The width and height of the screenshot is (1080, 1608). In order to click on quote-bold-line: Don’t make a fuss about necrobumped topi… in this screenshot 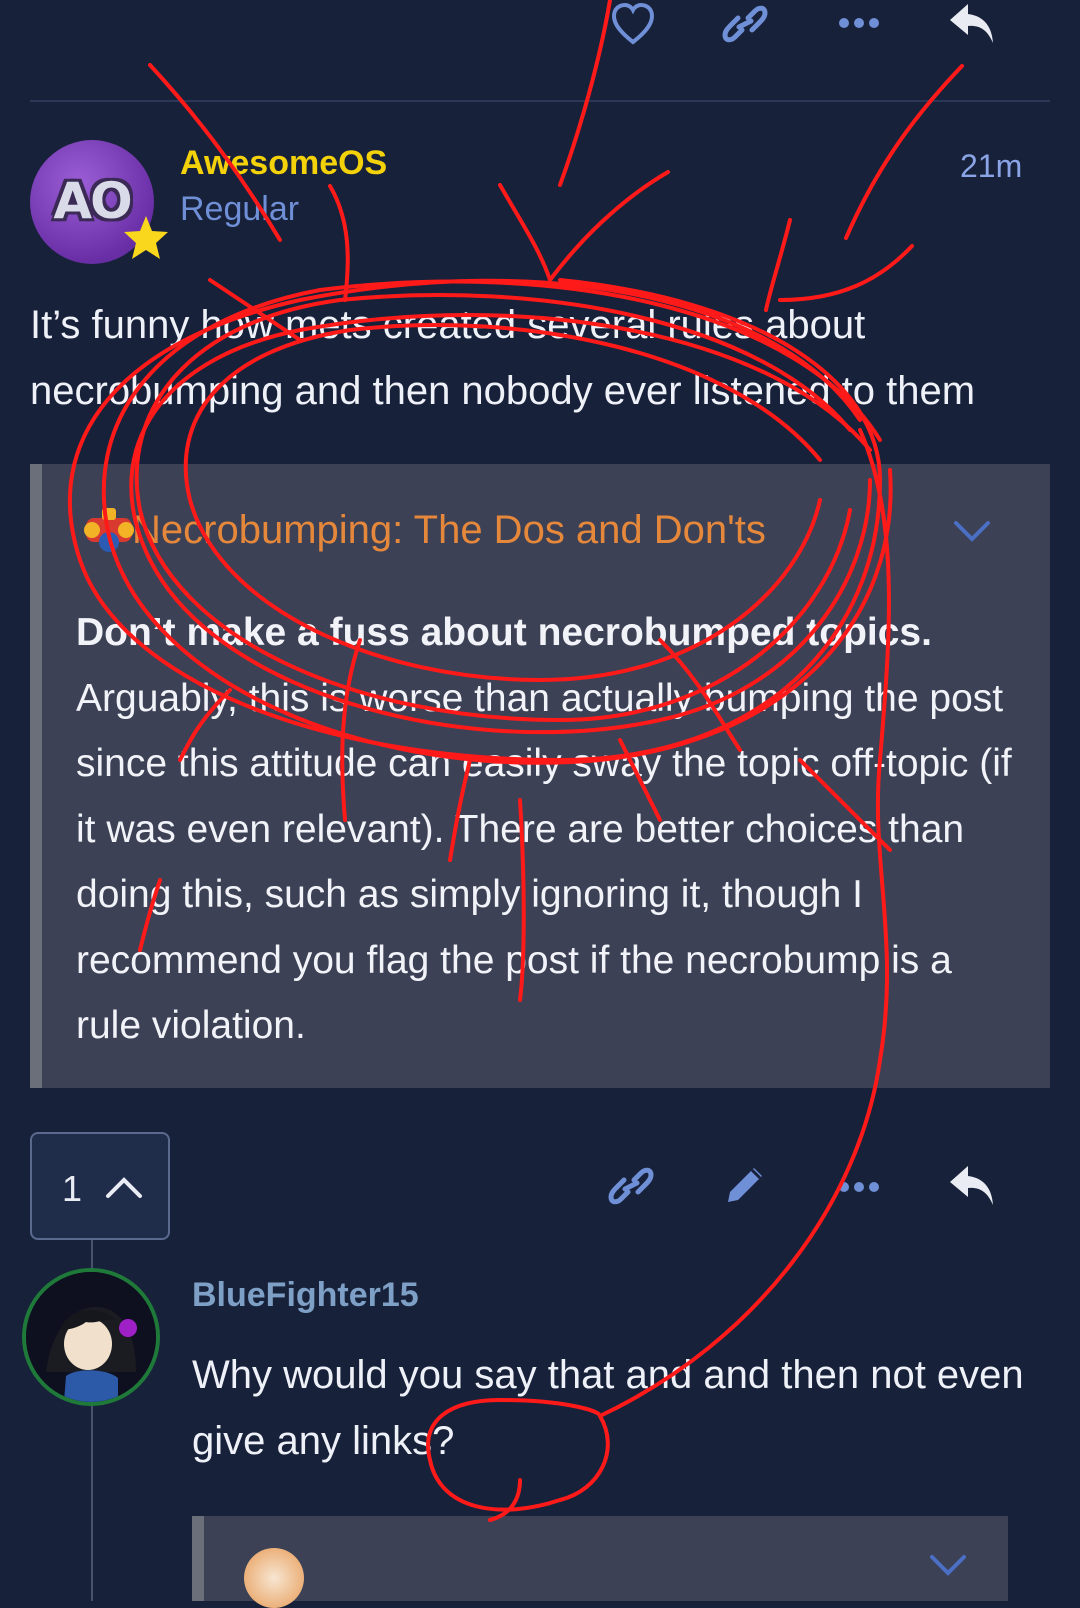, I will do `click(504, 632)`.